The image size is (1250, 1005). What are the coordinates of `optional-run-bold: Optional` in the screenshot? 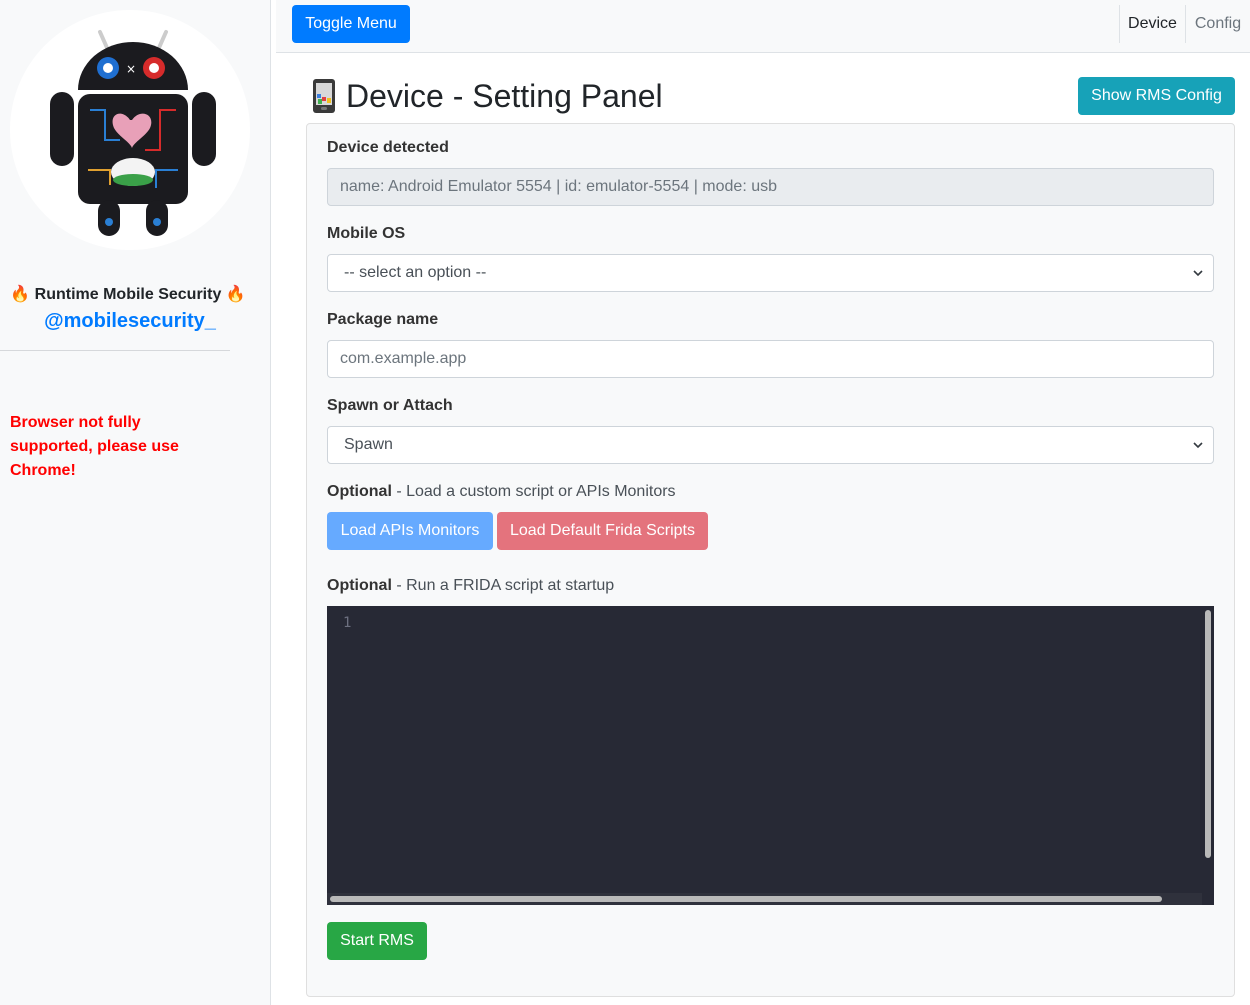 It's located at (359, 585).